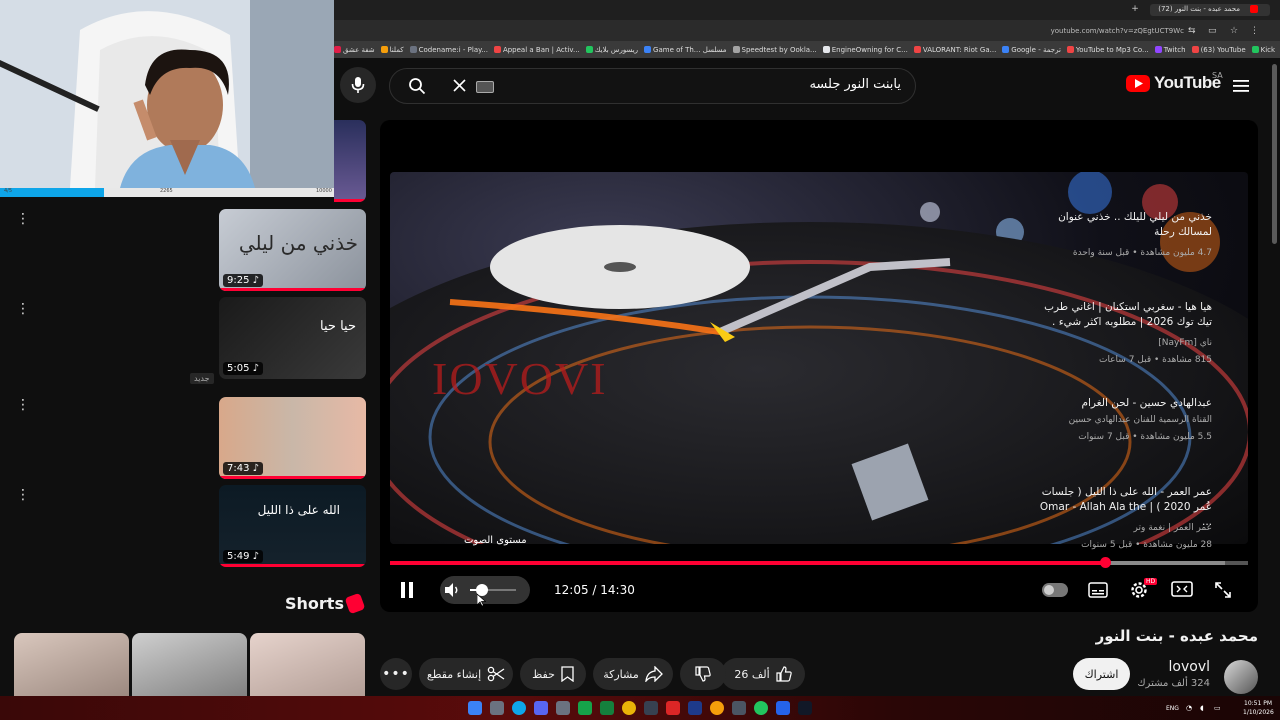  What do you see at coordinates (1192, 31) in the screenshot?
I see `tune-icon: ⇆` at bounding box center [1192, 31].